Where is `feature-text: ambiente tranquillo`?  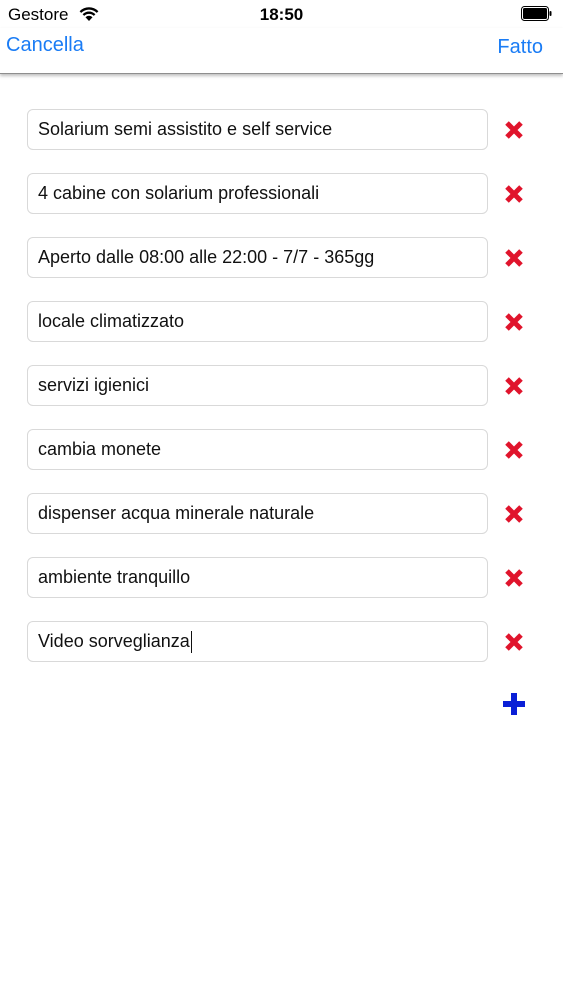
feature-text: ambiente tranquillo is located at coordinates (114, 577).